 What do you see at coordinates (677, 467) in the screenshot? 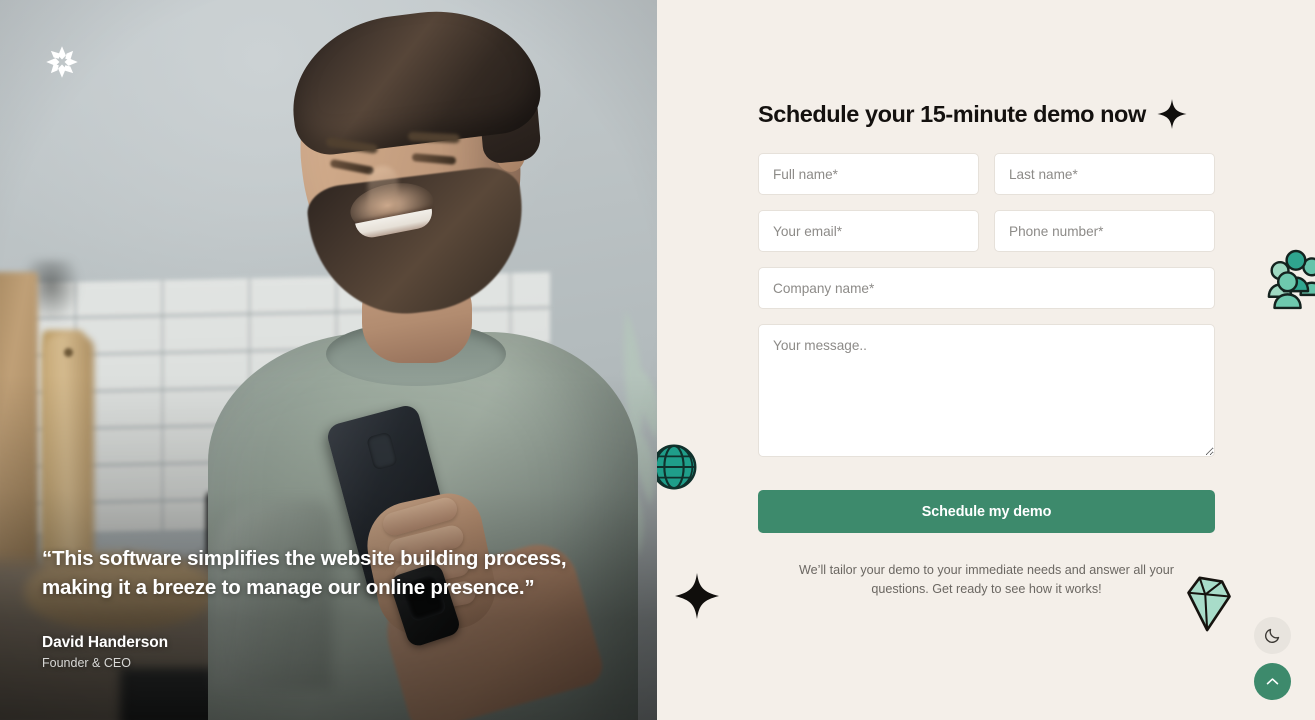
I see `globe-icon` at bounding box center [677, 467].